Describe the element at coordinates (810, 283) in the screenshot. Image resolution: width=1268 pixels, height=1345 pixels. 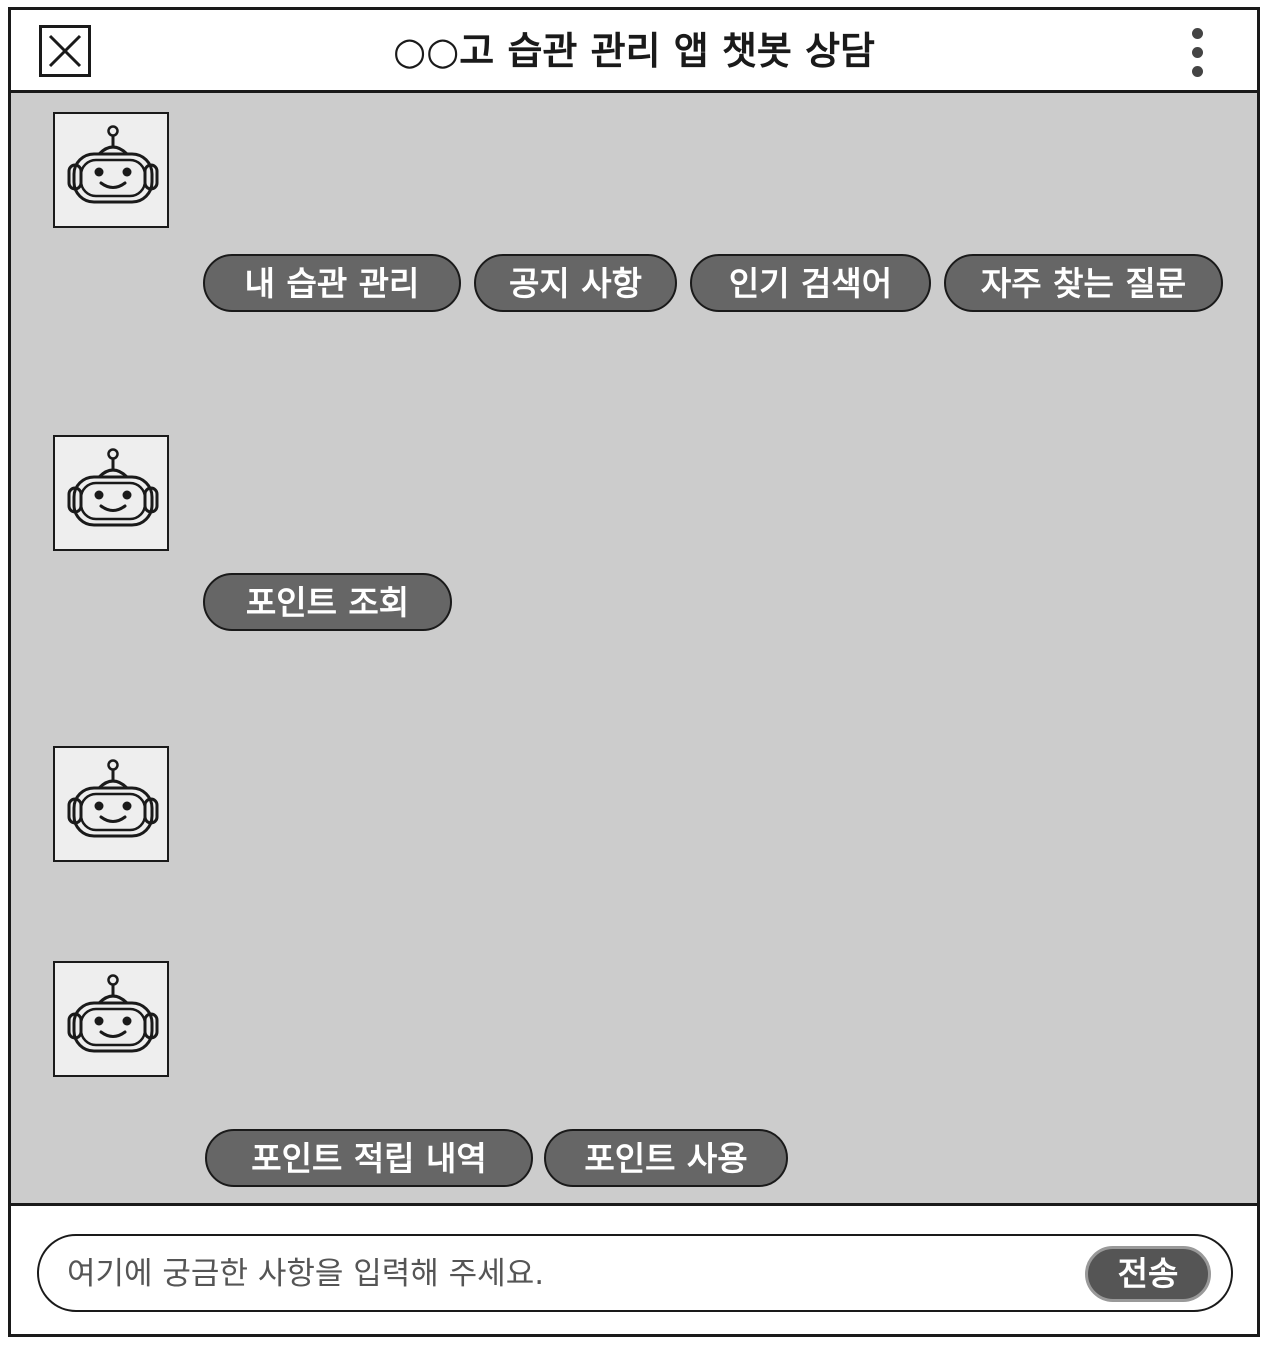
I see `quick-reply-popular-searches: 인기 검색어` at that location.